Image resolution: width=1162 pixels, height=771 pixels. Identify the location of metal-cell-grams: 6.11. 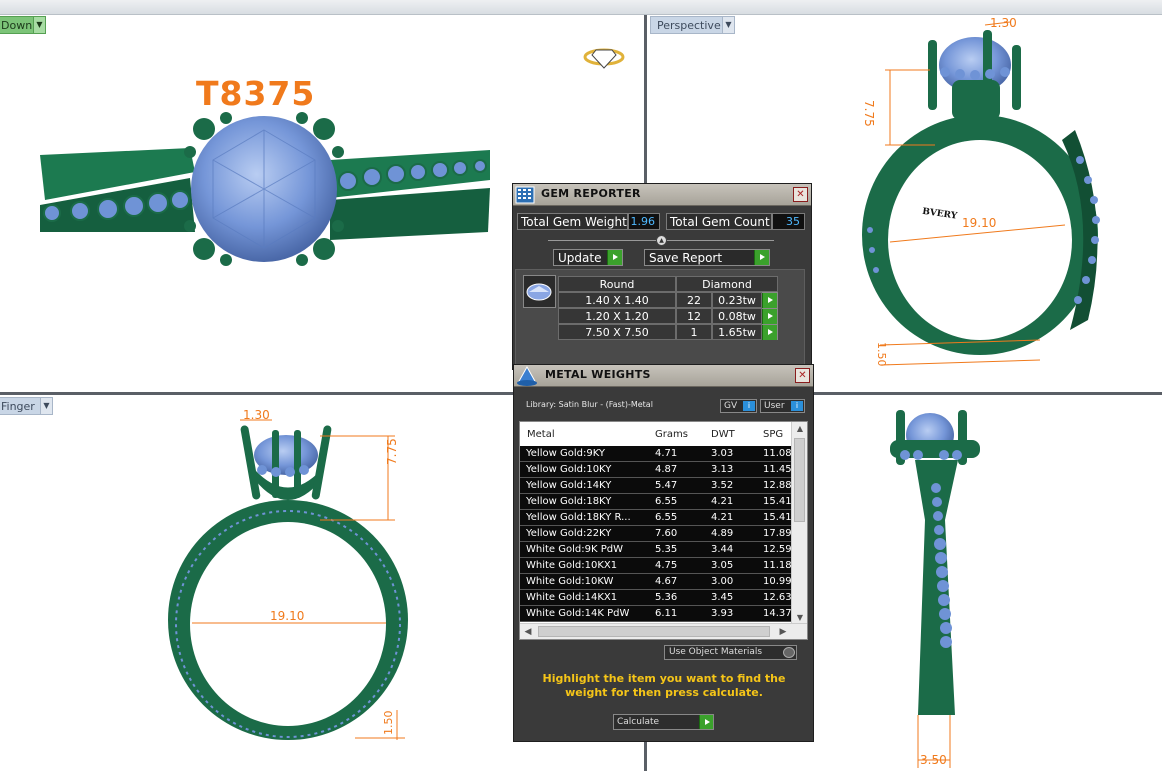
(666, 613).